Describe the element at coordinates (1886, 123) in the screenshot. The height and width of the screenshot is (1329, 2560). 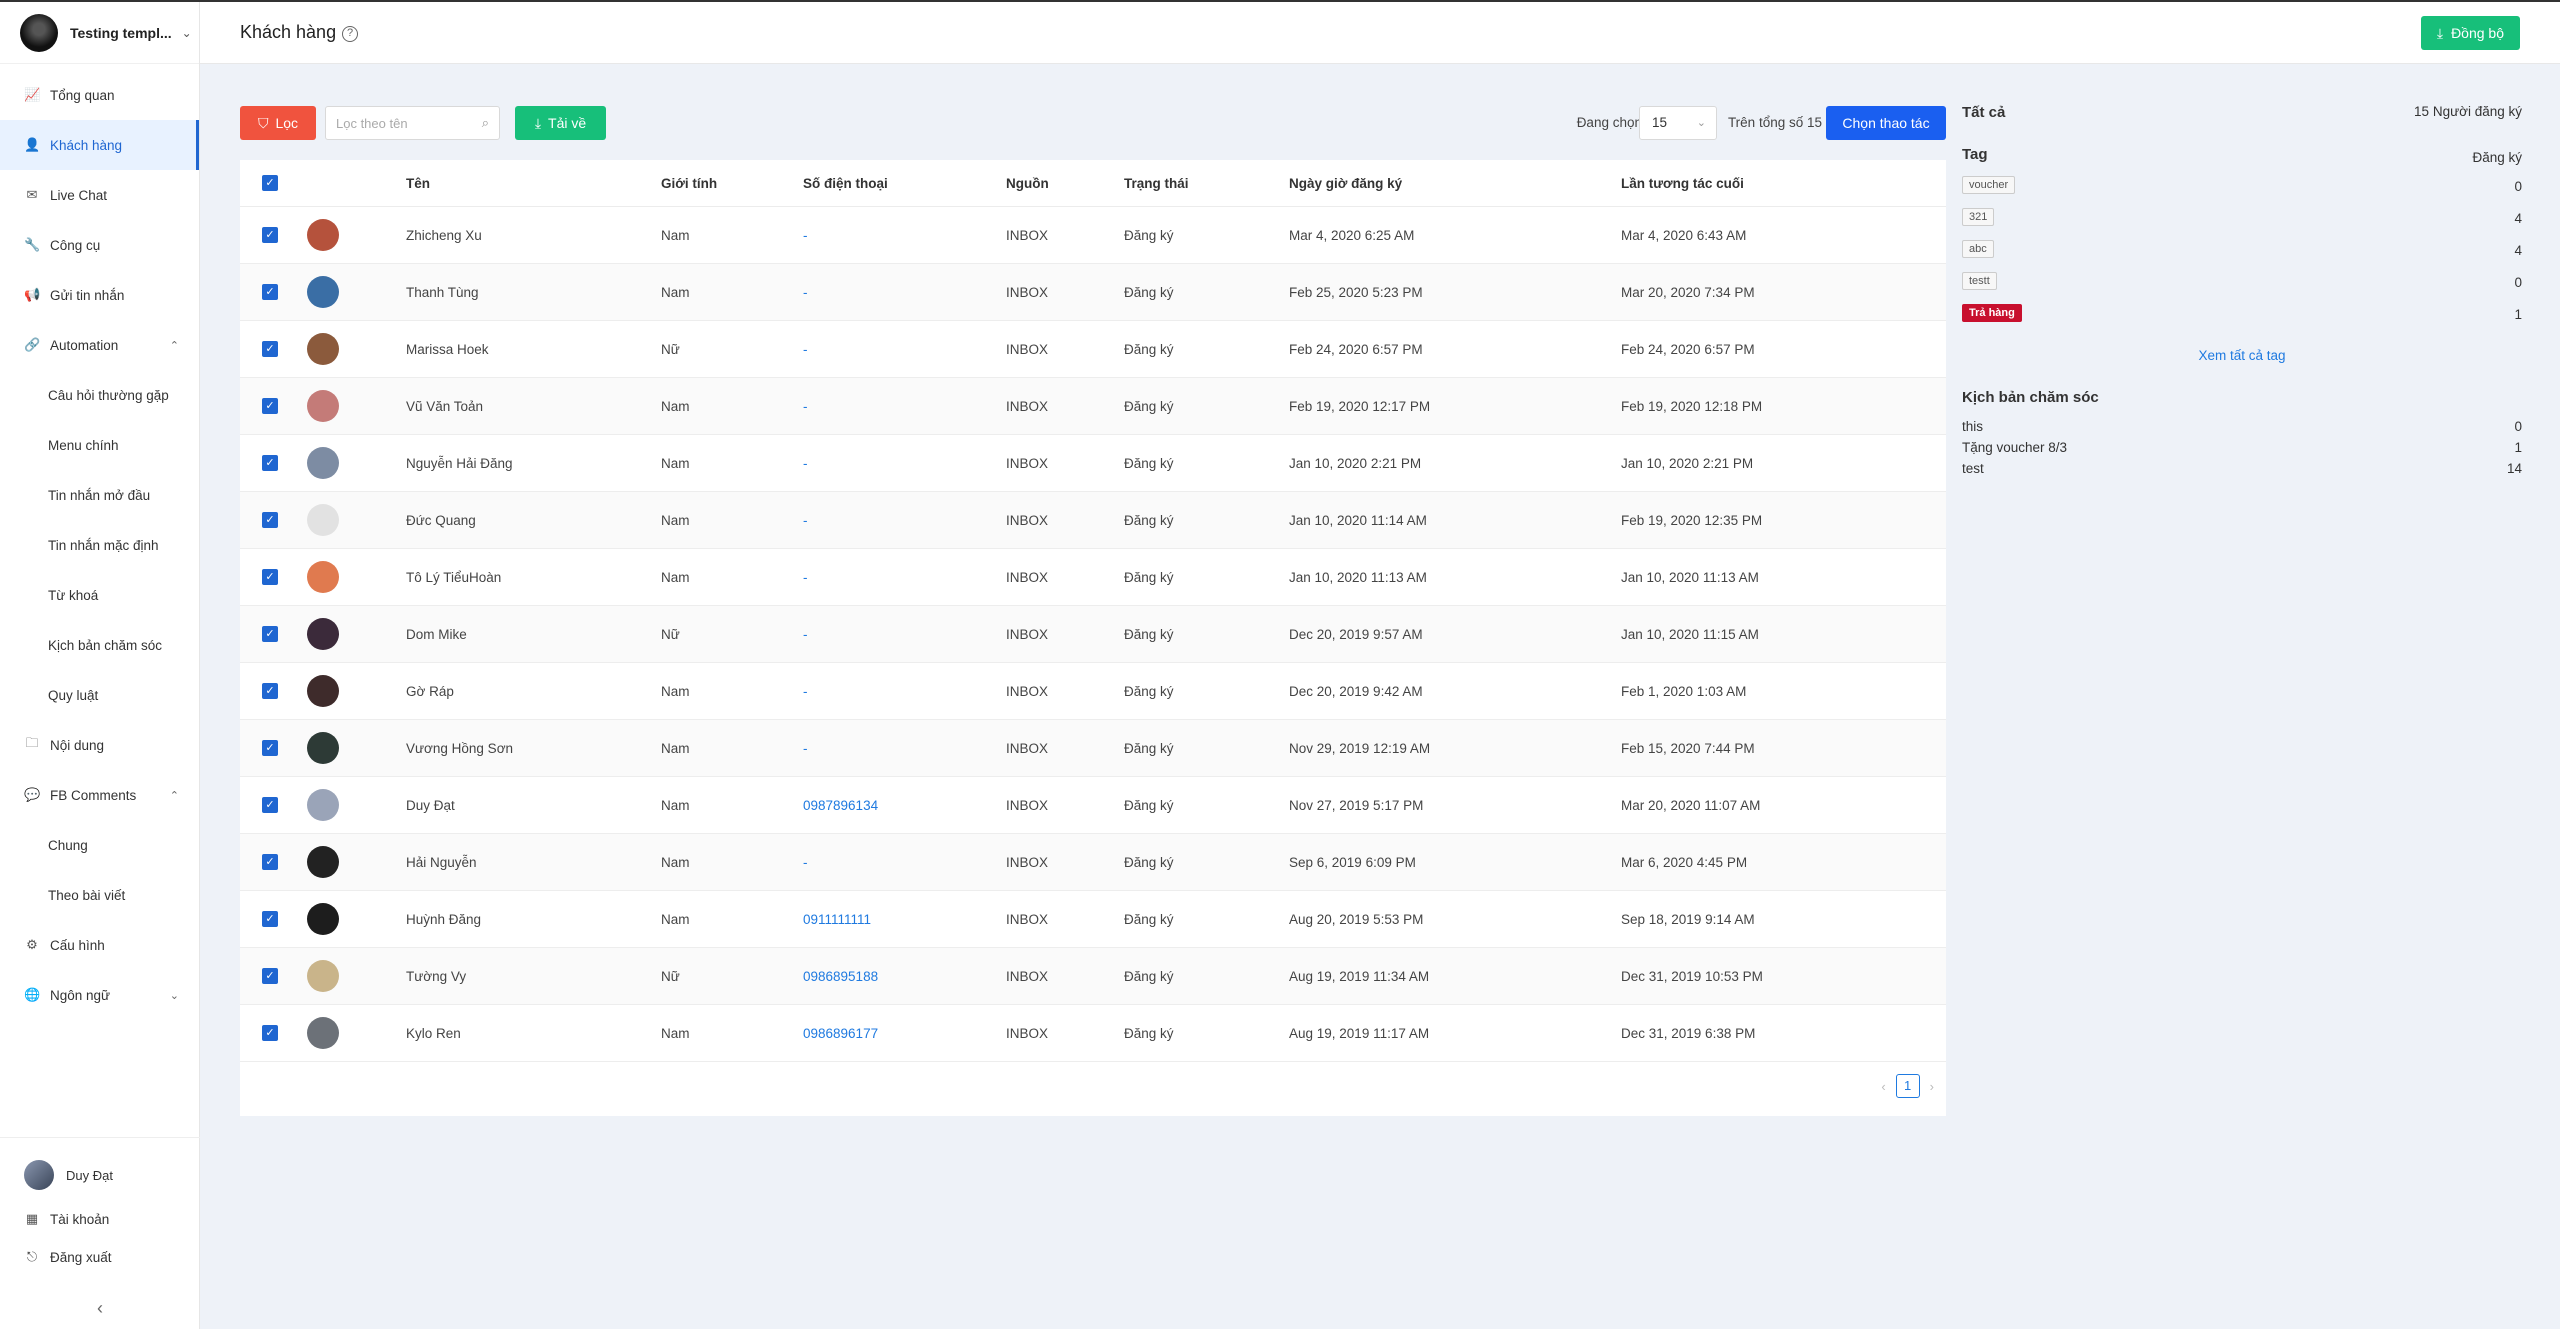
I see `choose-action-button: Chọn thao tác` at that location.